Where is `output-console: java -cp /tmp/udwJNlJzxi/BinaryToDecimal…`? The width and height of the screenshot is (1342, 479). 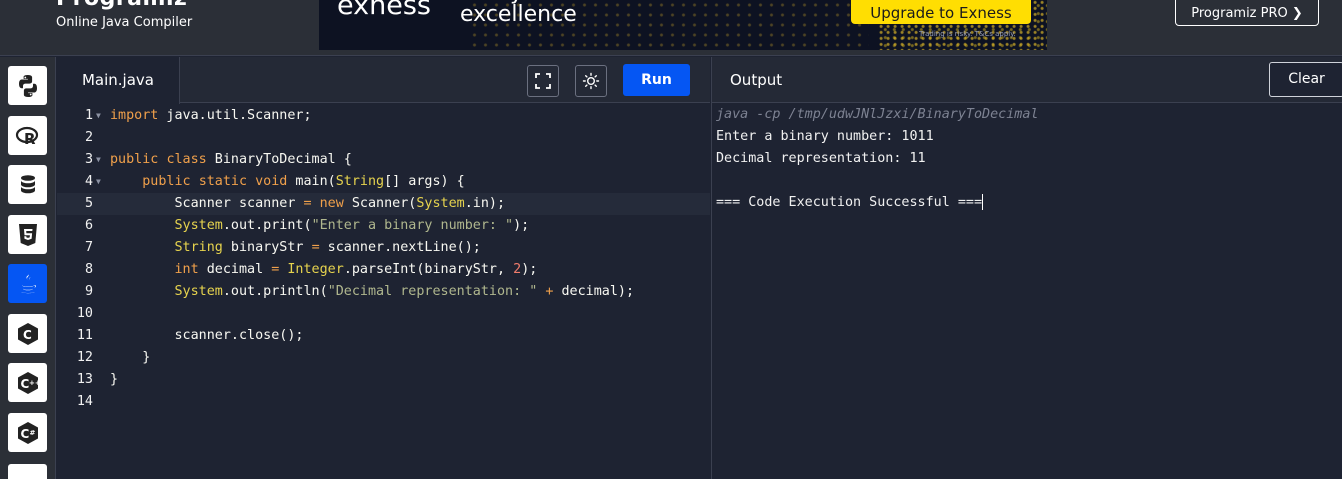 output-console: java -cp /tmp/udwJNlJzxi/BinaryToDecimal… is located at coordinates (877, 159).